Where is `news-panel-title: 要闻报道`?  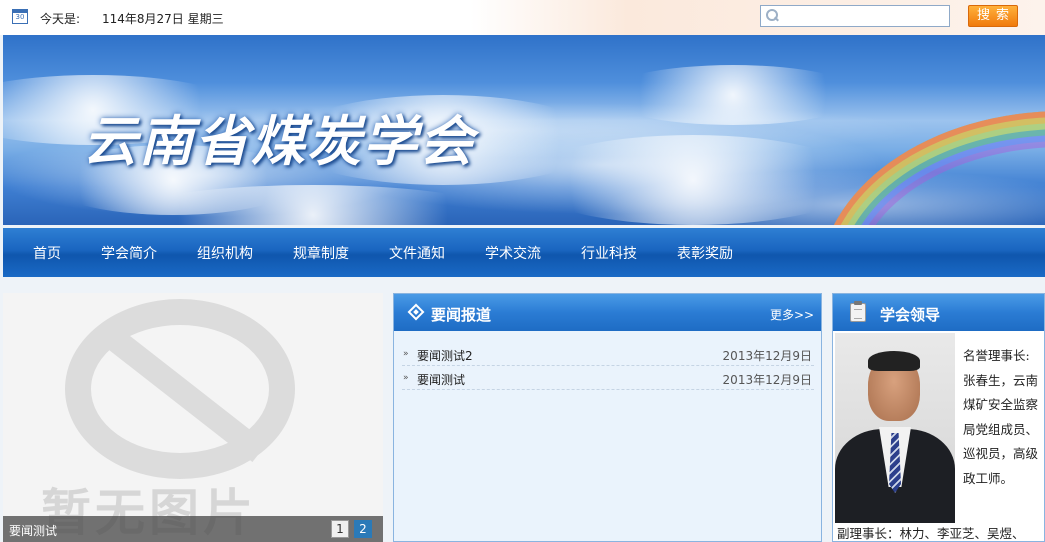
news-panel-title: 要闻报道 is located at coordinates (461, 315).